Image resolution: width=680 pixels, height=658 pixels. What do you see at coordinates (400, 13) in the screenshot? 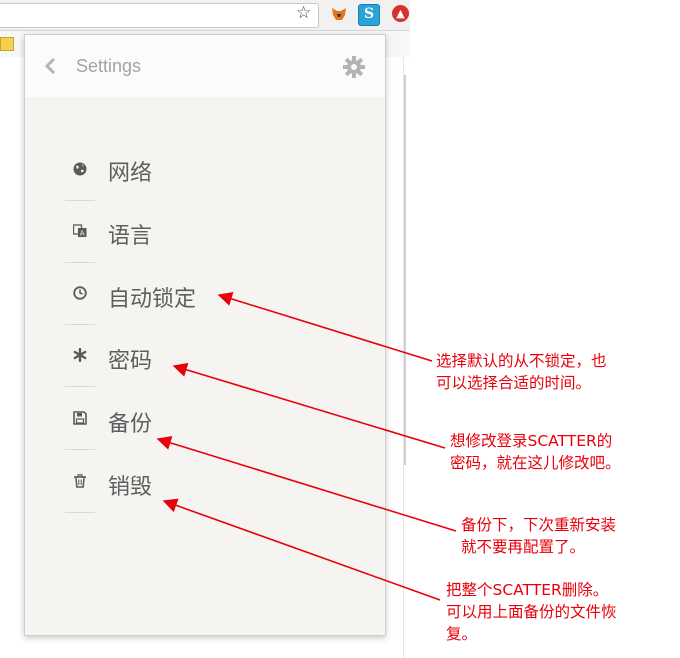
I see `red-extension-icon: ▲` at bounding box center [400, 13].